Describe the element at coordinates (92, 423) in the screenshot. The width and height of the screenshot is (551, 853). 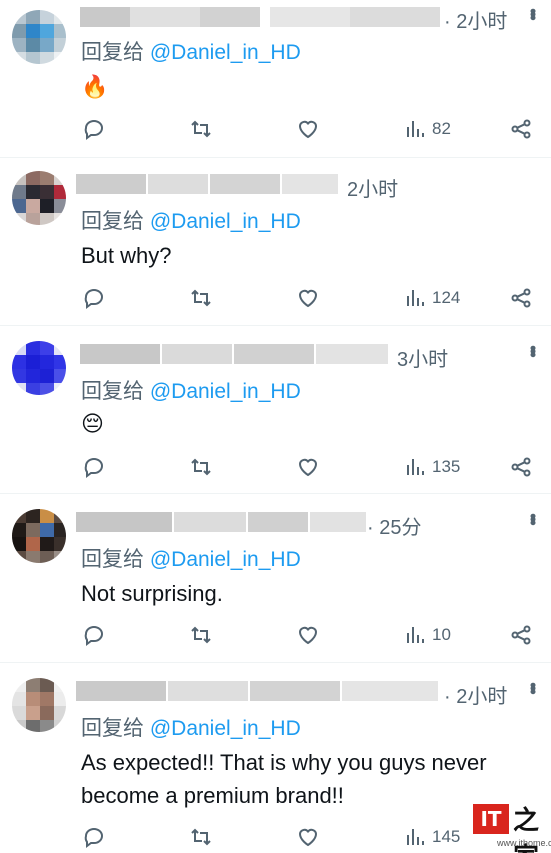
I see `reply-emoji: 😔` at that location.